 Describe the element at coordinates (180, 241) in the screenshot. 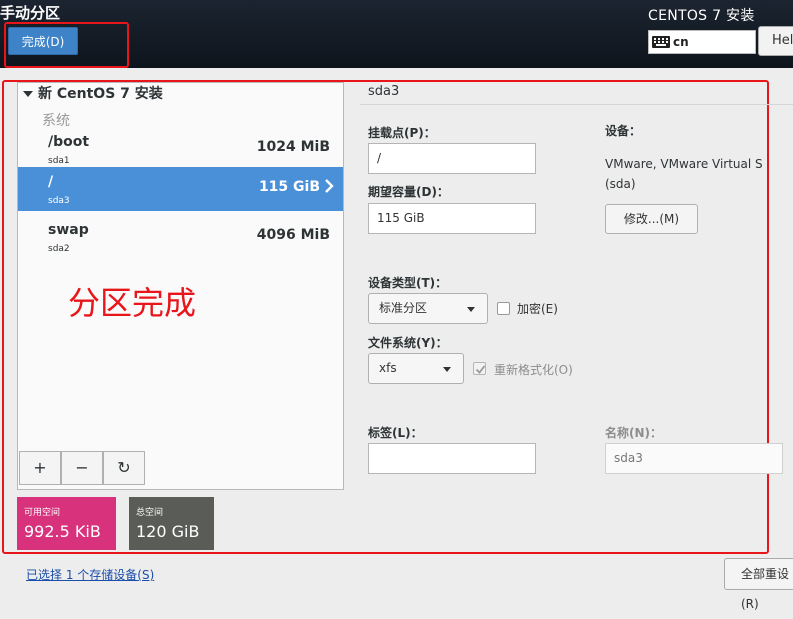

I see `partition-row-swap: swap sda2 4096 MiB` at that location.